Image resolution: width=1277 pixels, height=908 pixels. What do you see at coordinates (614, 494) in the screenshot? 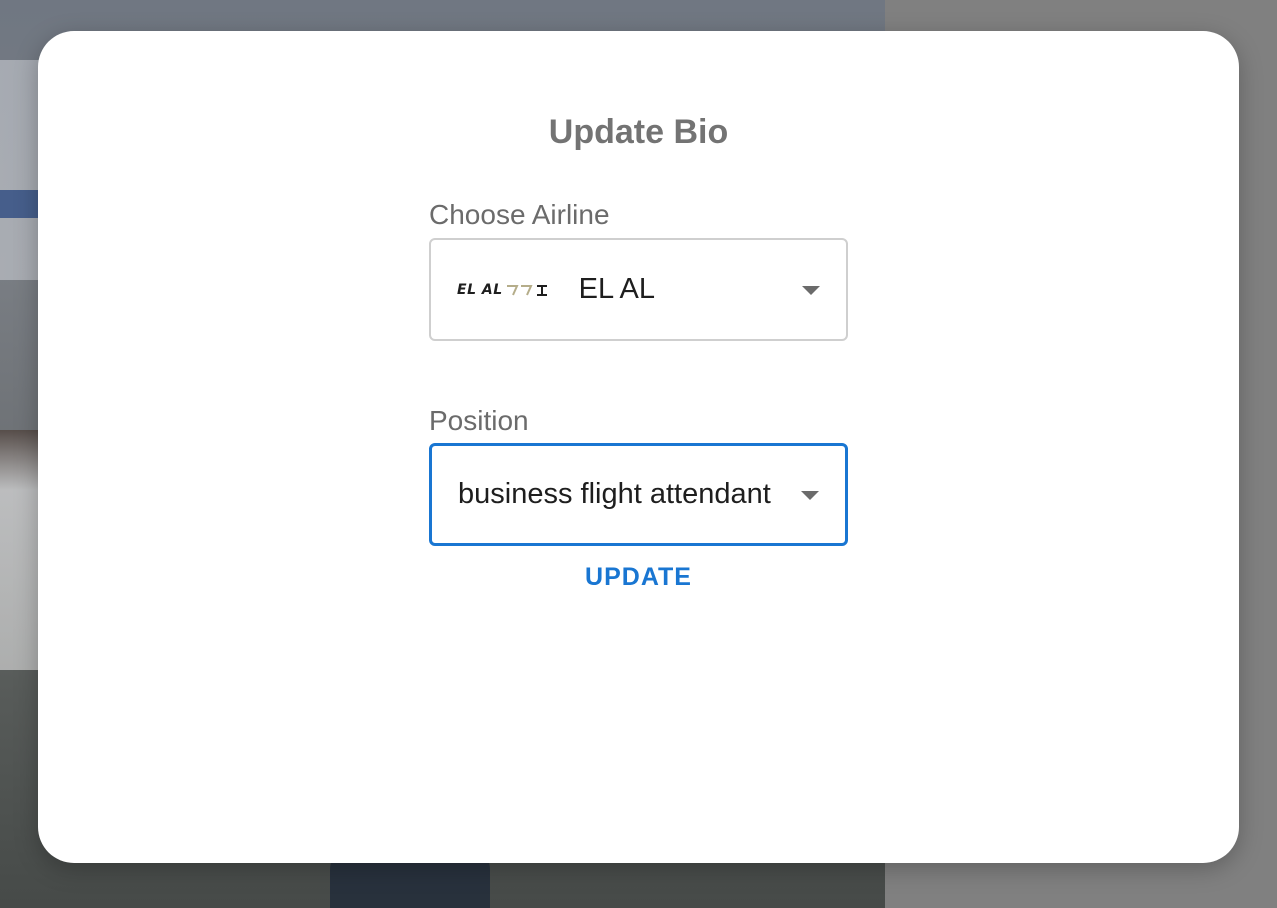
I see `position-selected-value: business flight attendant` at bounding box center [614, 494].